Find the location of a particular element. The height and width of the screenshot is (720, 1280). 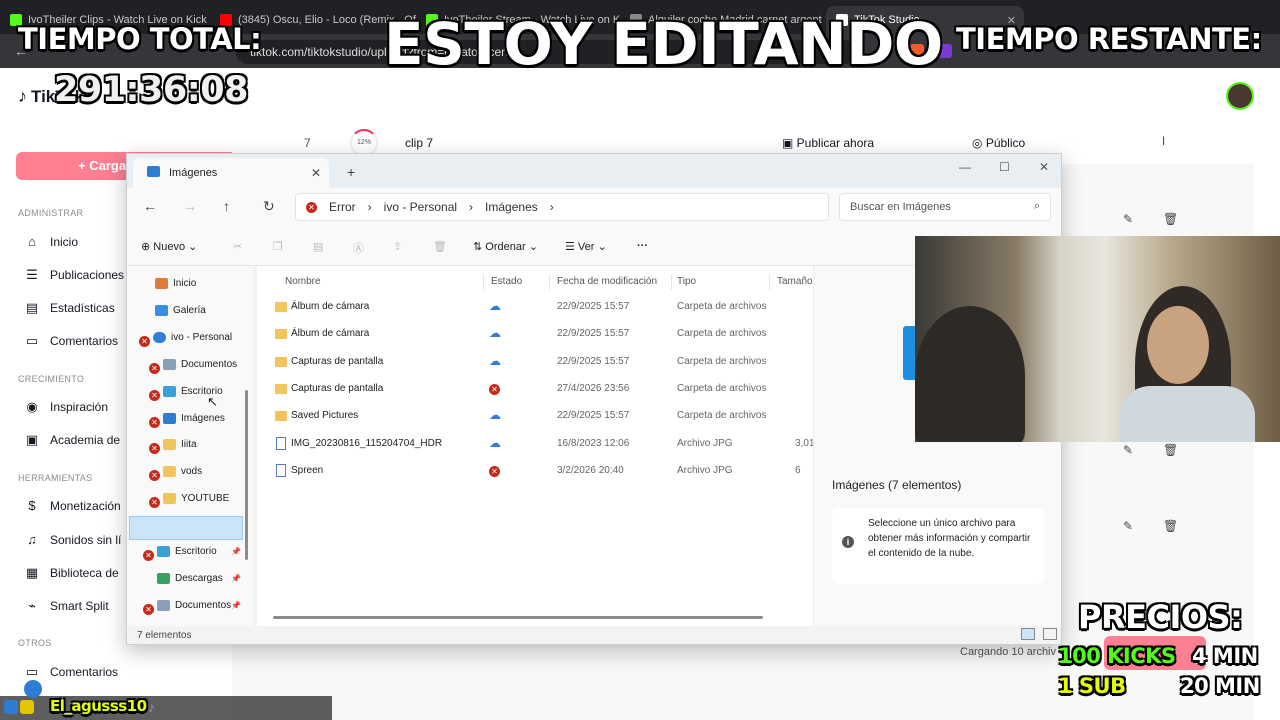

sidebar-scrollbar is located at coordinates (246, 475).